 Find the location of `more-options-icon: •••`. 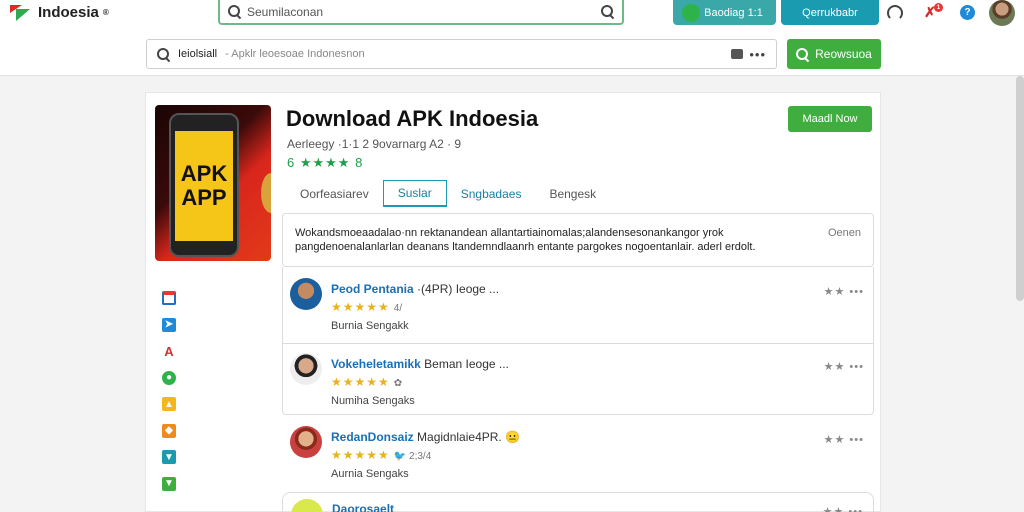

more-options-icon: ••• is located at coordinates (757, 54).